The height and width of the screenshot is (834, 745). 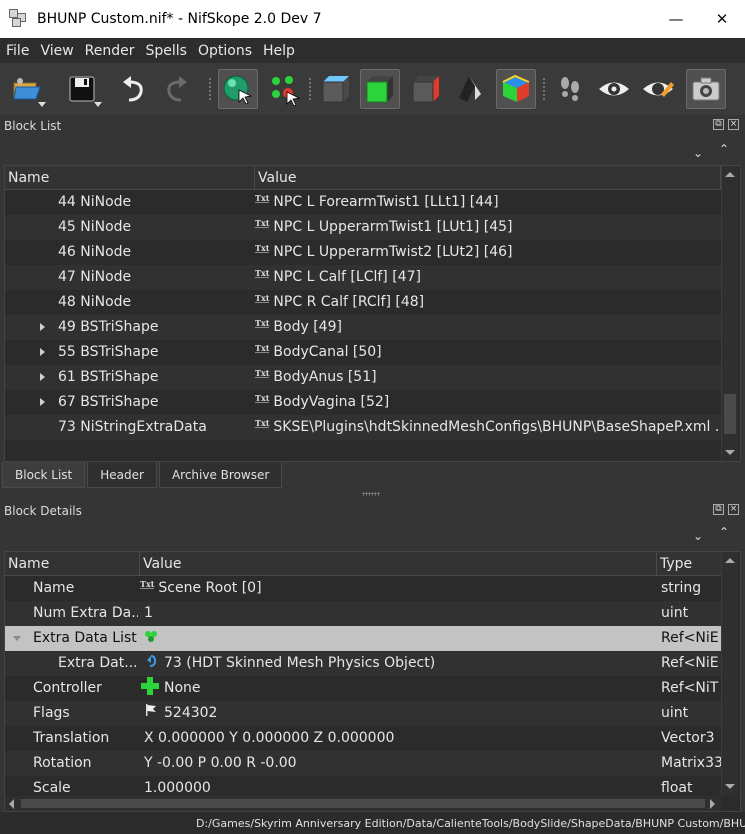 What do you see at coordinates (109, 51) in the screenshot?
I see `menu-render: Render` at bounding box center [109, 51].